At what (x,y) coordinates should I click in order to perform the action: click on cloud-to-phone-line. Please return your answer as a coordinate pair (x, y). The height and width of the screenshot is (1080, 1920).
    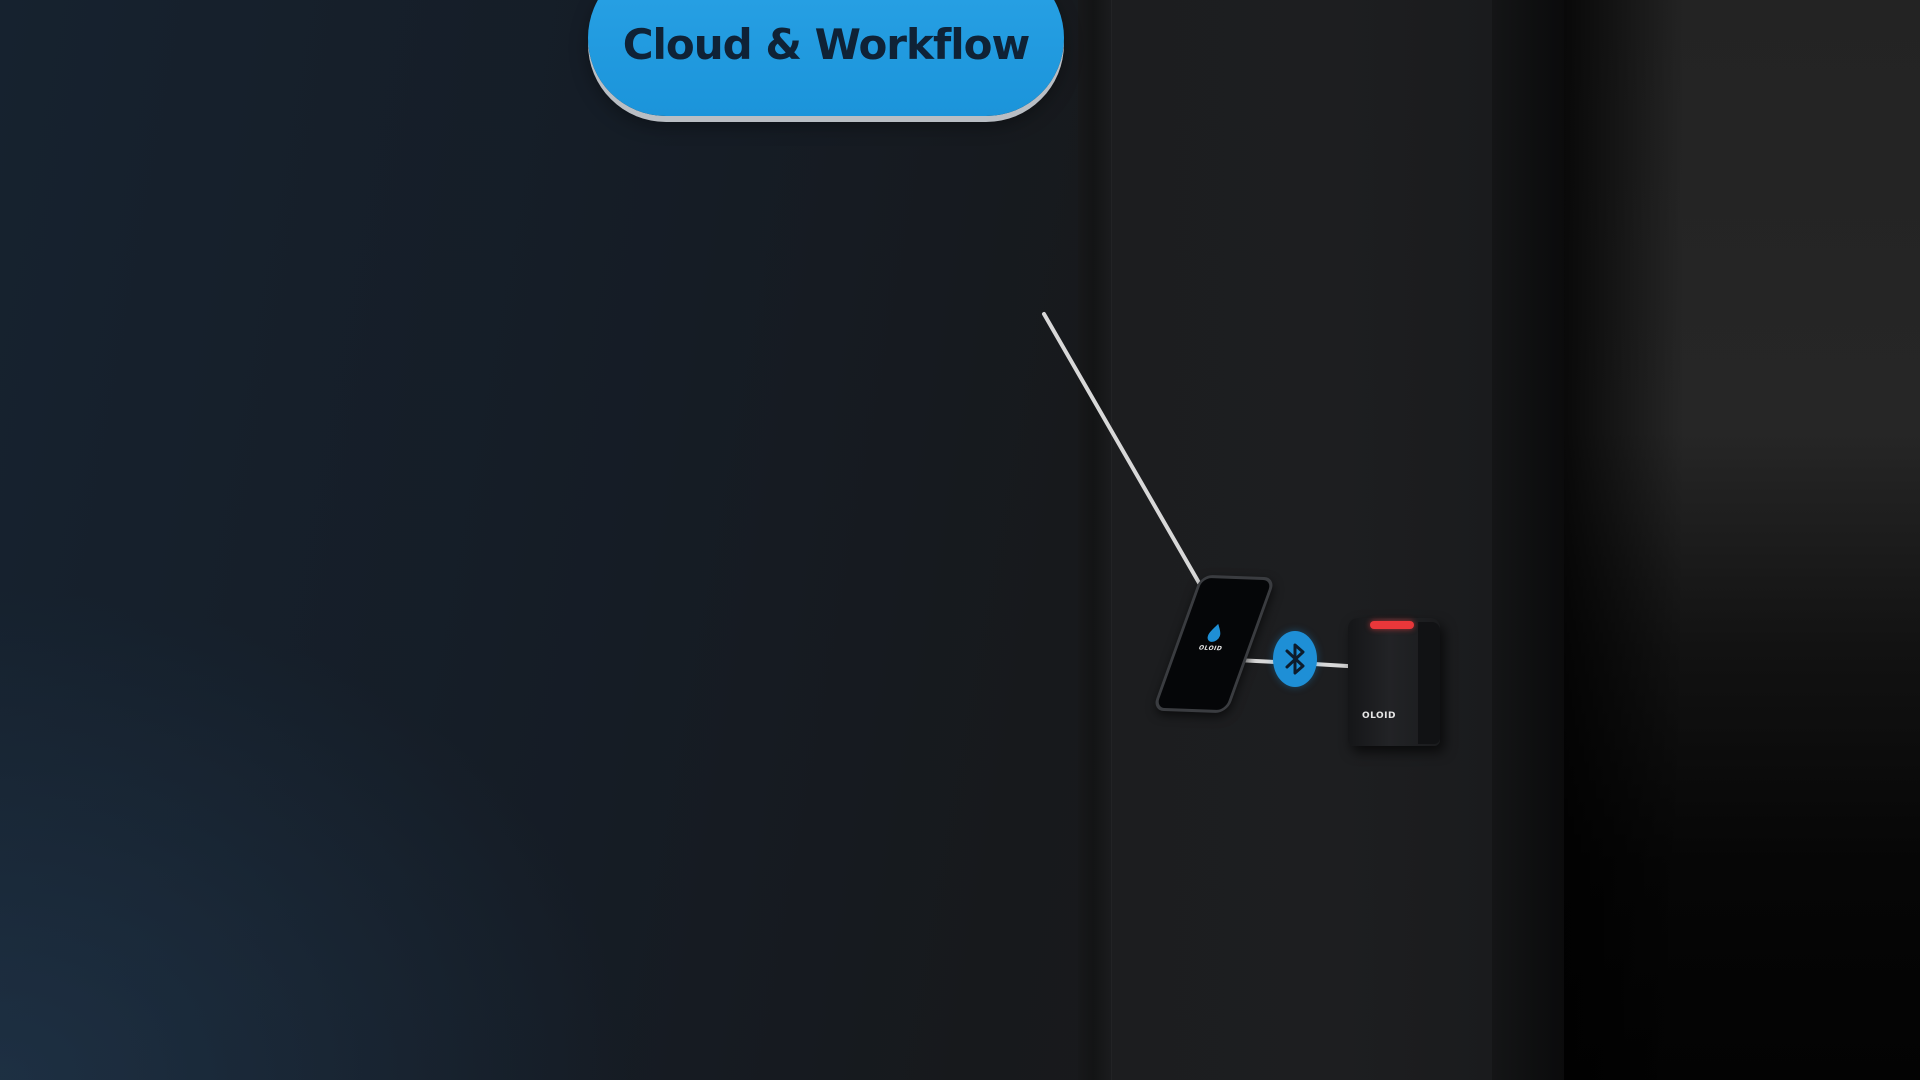
    Looking at the image, I should click on (1123, 451).